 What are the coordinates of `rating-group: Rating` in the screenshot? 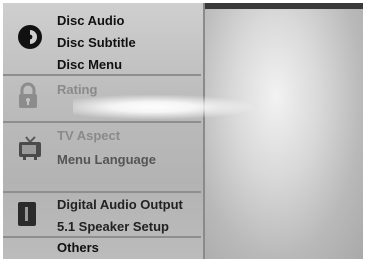 It's located at (102, 99).